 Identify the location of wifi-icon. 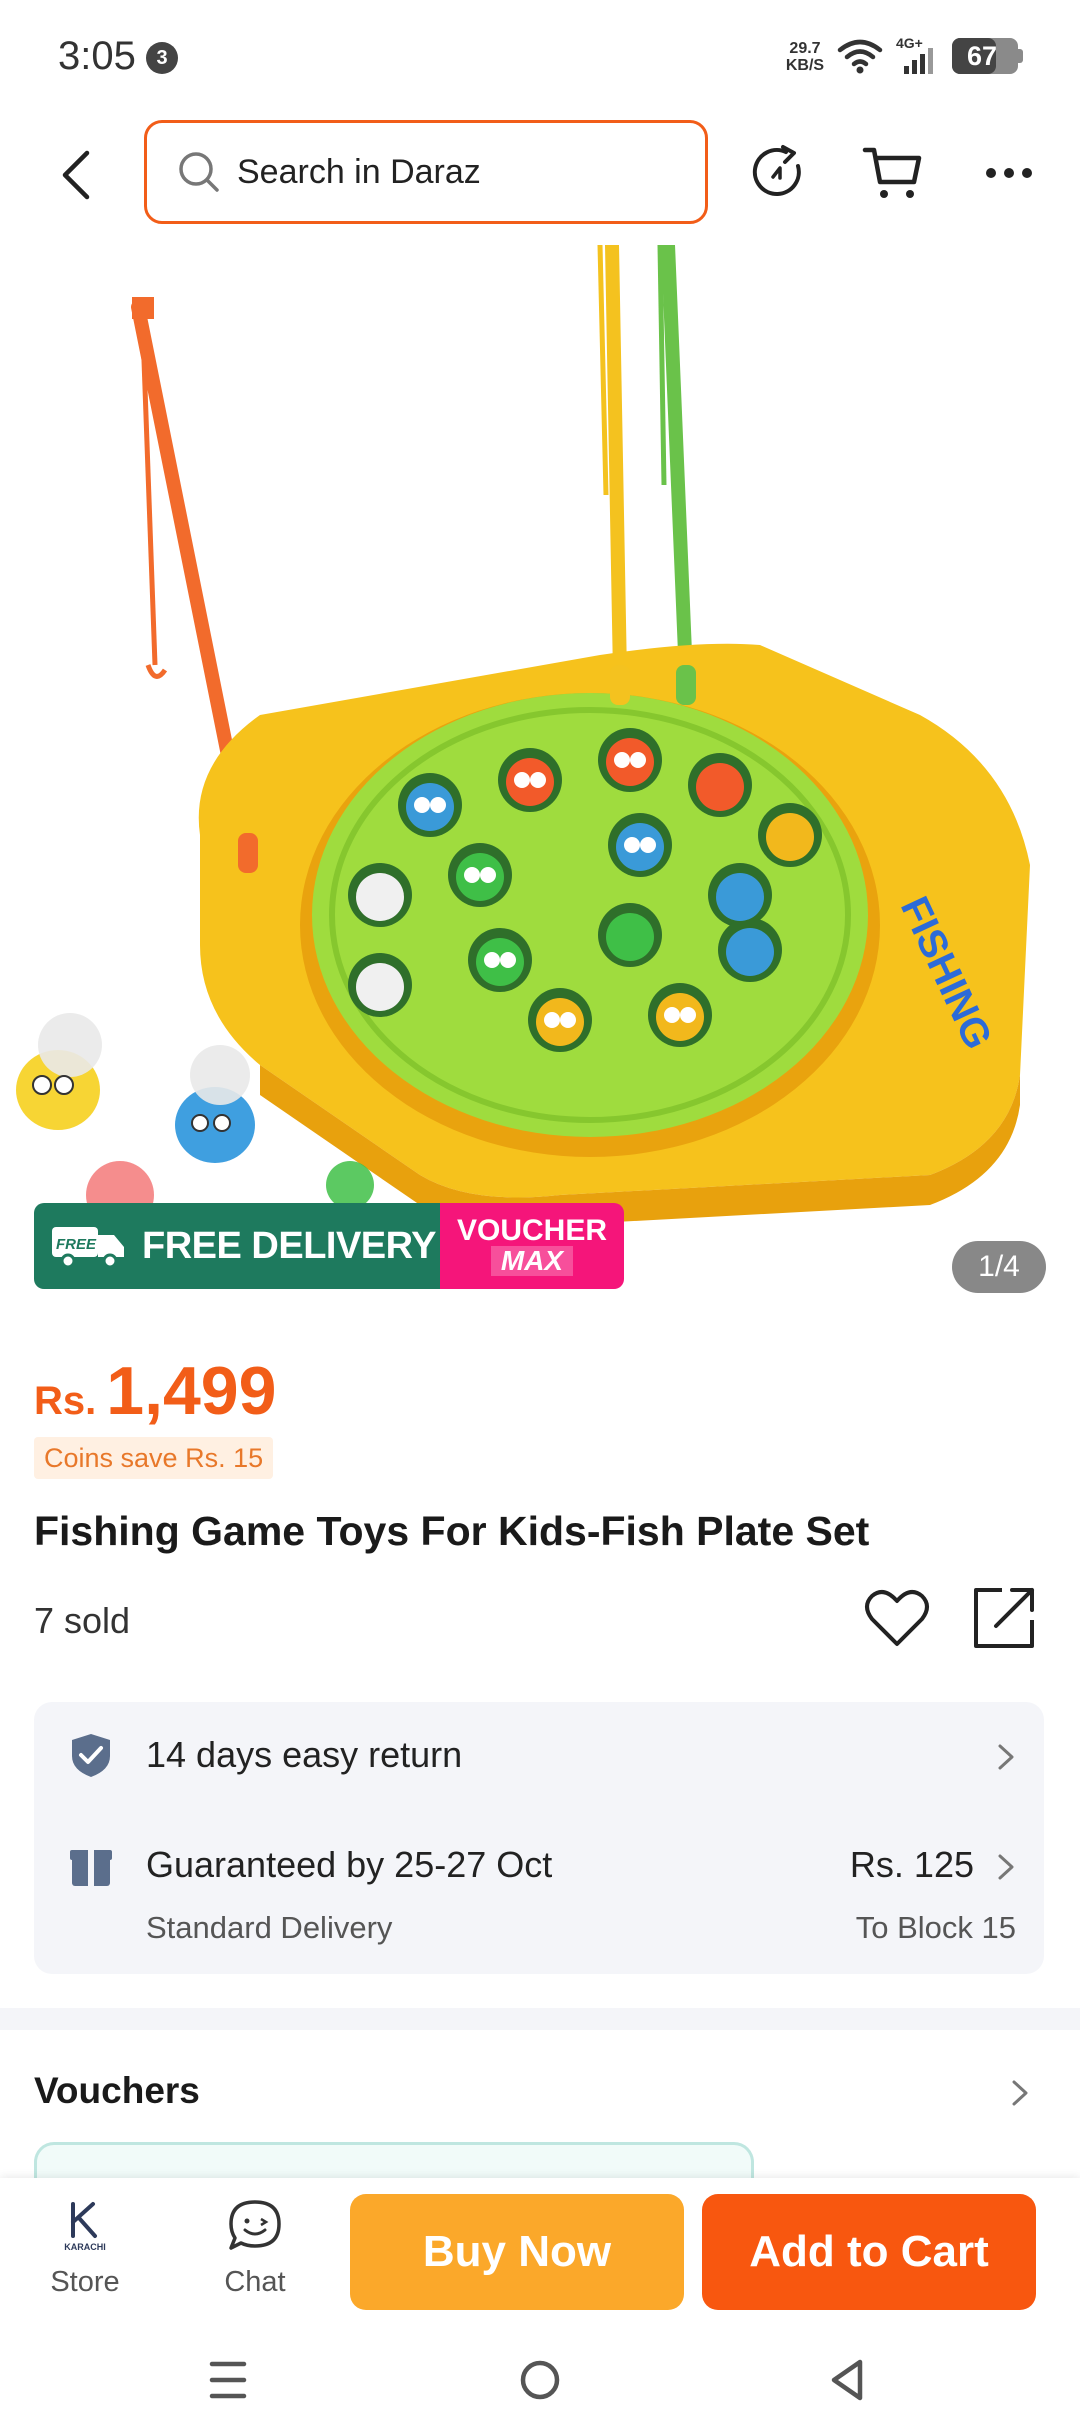
(860, 56).